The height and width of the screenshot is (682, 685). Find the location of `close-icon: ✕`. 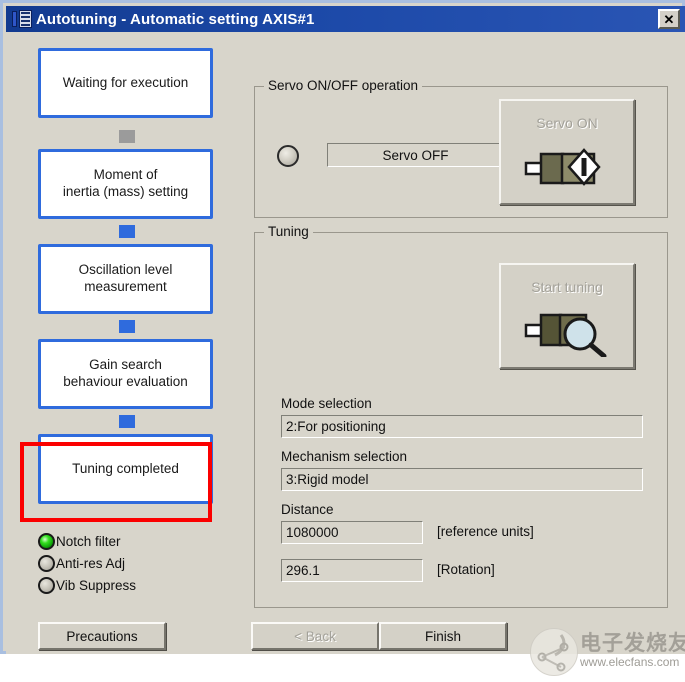

close-icon: ✕ is located at coordinates (669, 19).